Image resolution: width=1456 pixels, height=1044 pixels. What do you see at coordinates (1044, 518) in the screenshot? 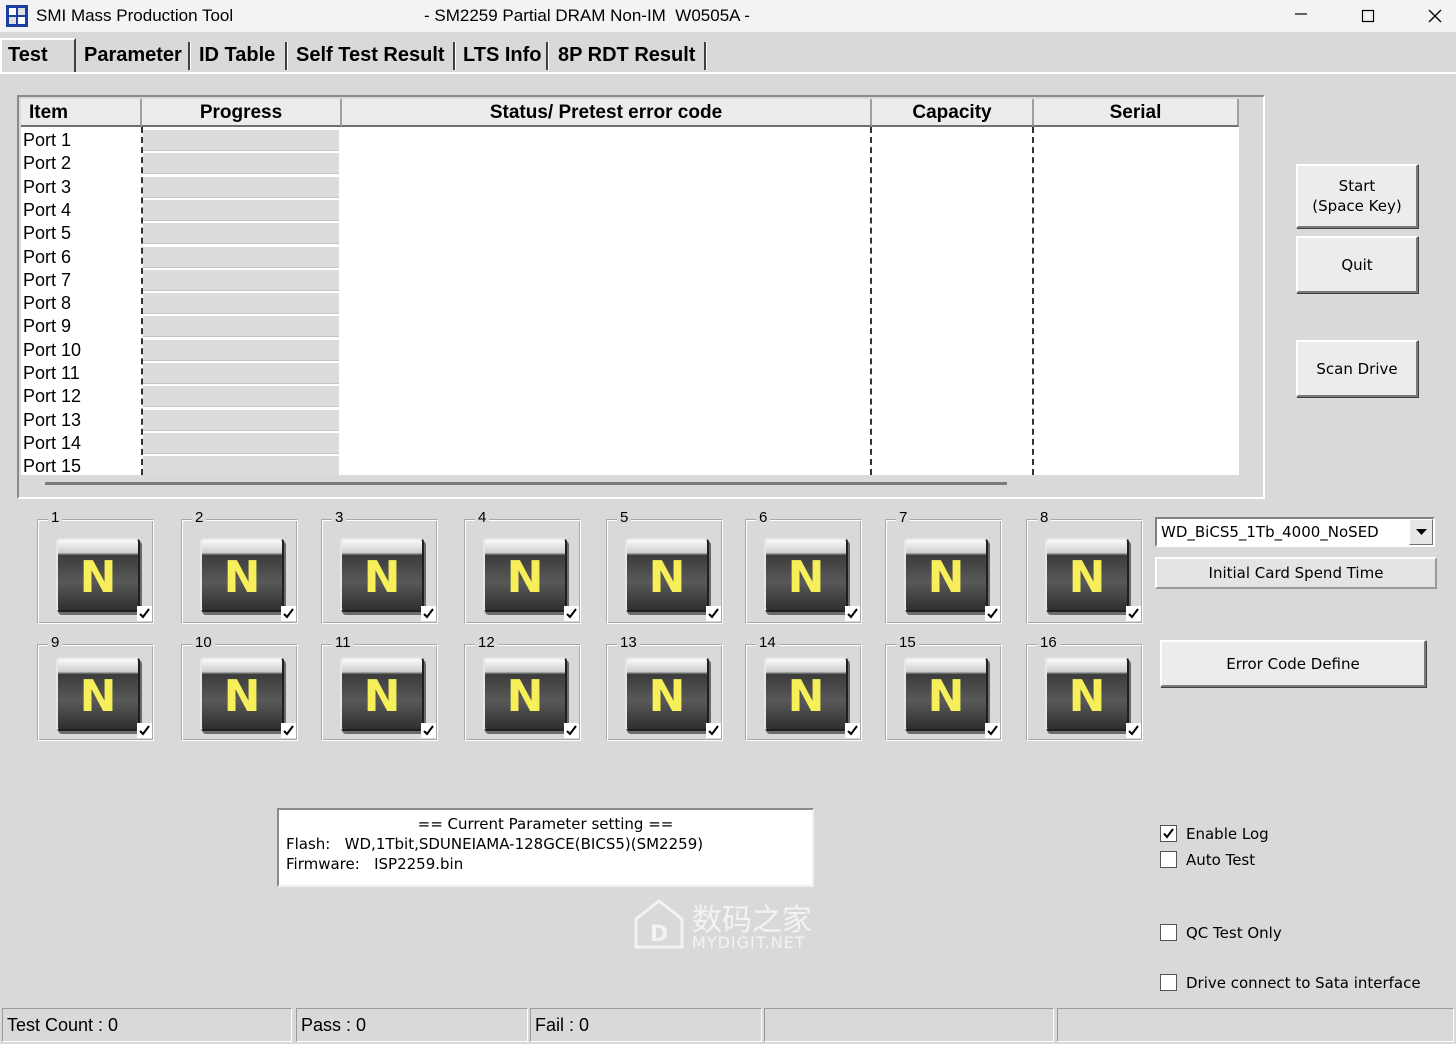
I see `port-number: 8` at bounding box center [1044, 518].